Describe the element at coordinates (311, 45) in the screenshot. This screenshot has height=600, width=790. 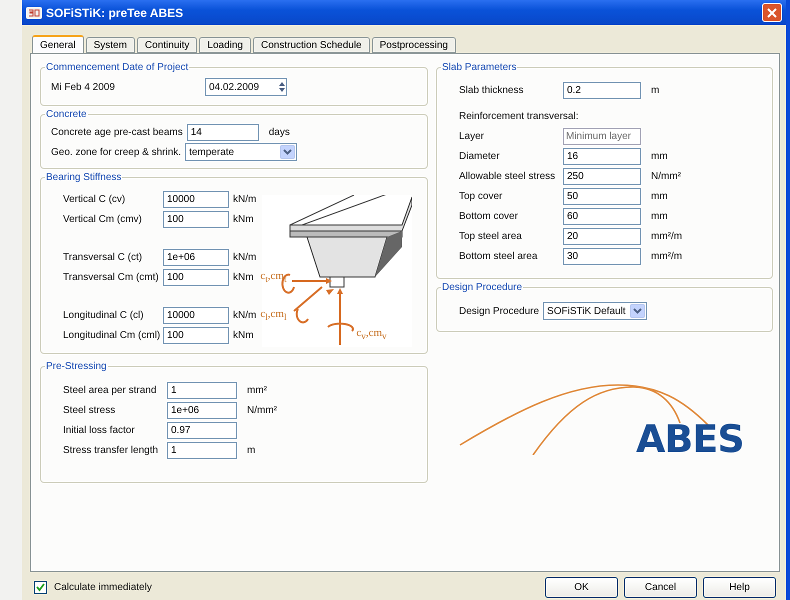
I see `tab: Construction Schedule` at that location.